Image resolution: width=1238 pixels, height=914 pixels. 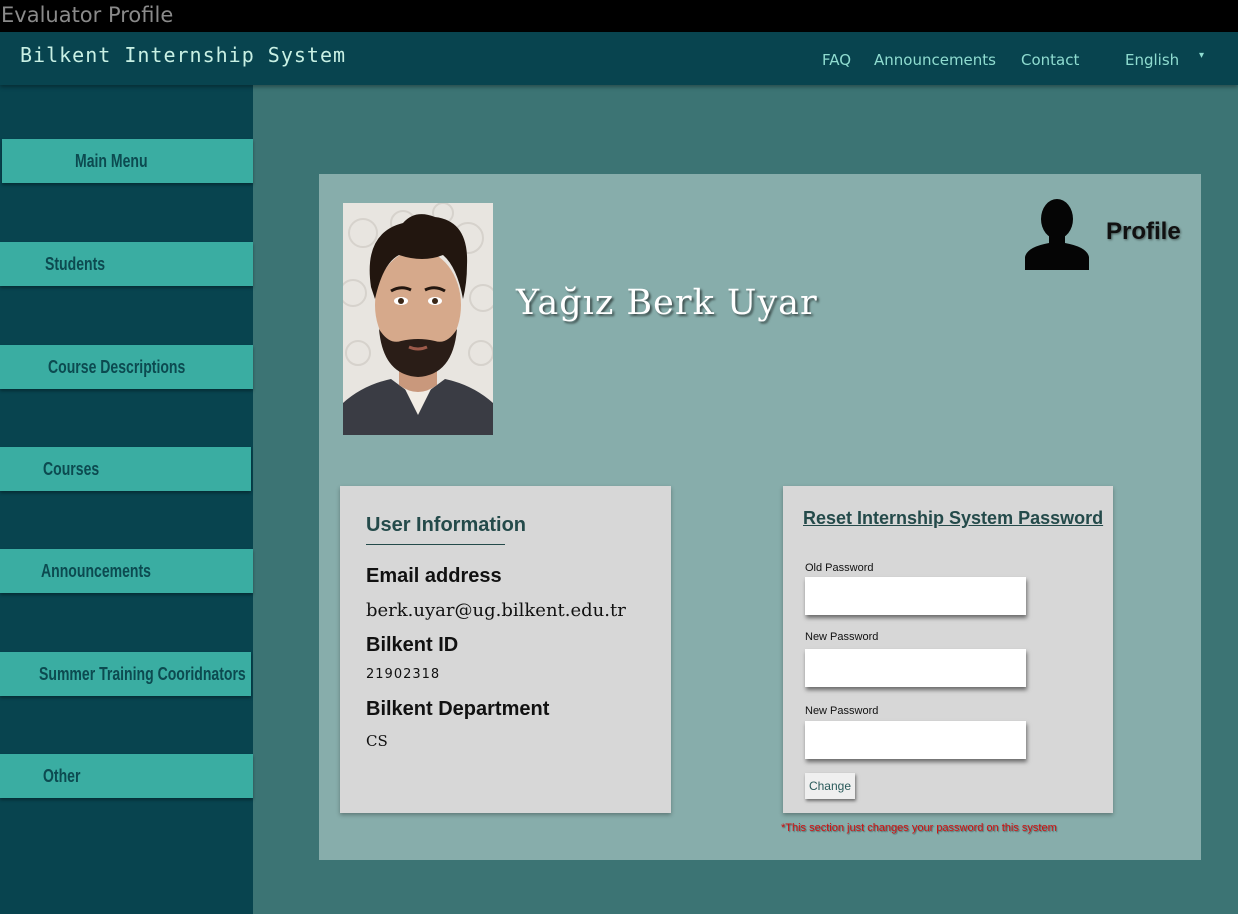 I want to click on change-password-button: Change, so click(x=830, y=786).